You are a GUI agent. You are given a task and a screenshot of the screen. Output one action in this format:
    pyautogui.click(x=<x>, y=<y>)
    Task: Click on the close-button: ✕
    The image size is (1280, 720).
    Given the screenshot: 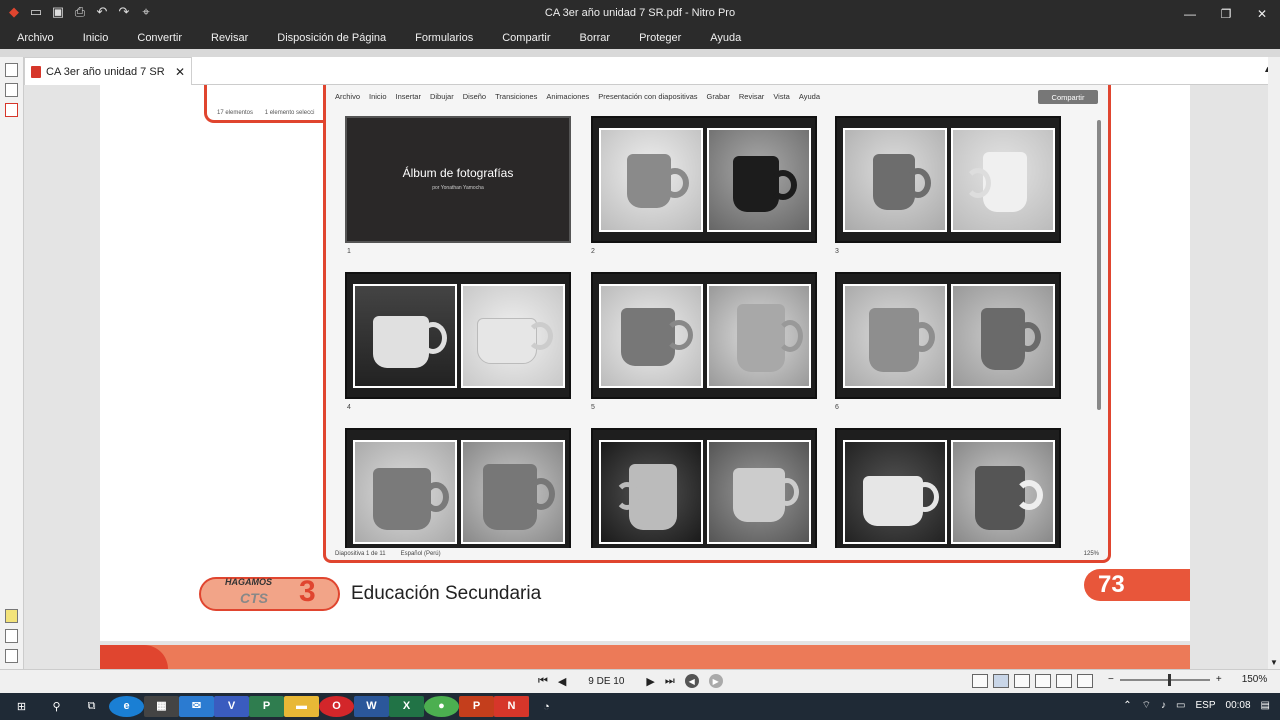 What is the action you would take?
    pyautogui.click(x=1262, y=13)
    